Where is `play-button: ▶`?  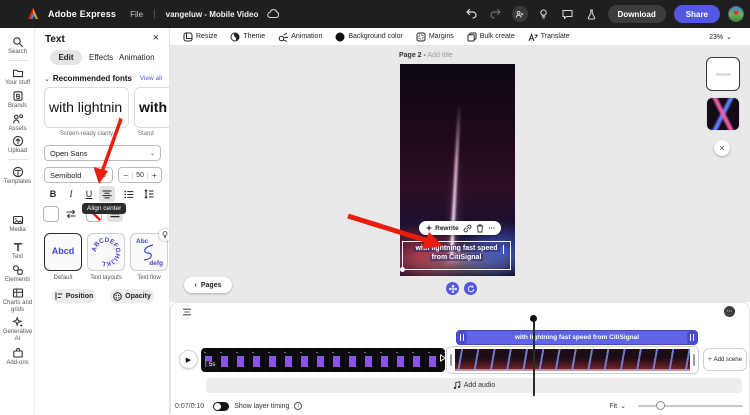 play-button: ▶ is located at coordinates (188, 359).